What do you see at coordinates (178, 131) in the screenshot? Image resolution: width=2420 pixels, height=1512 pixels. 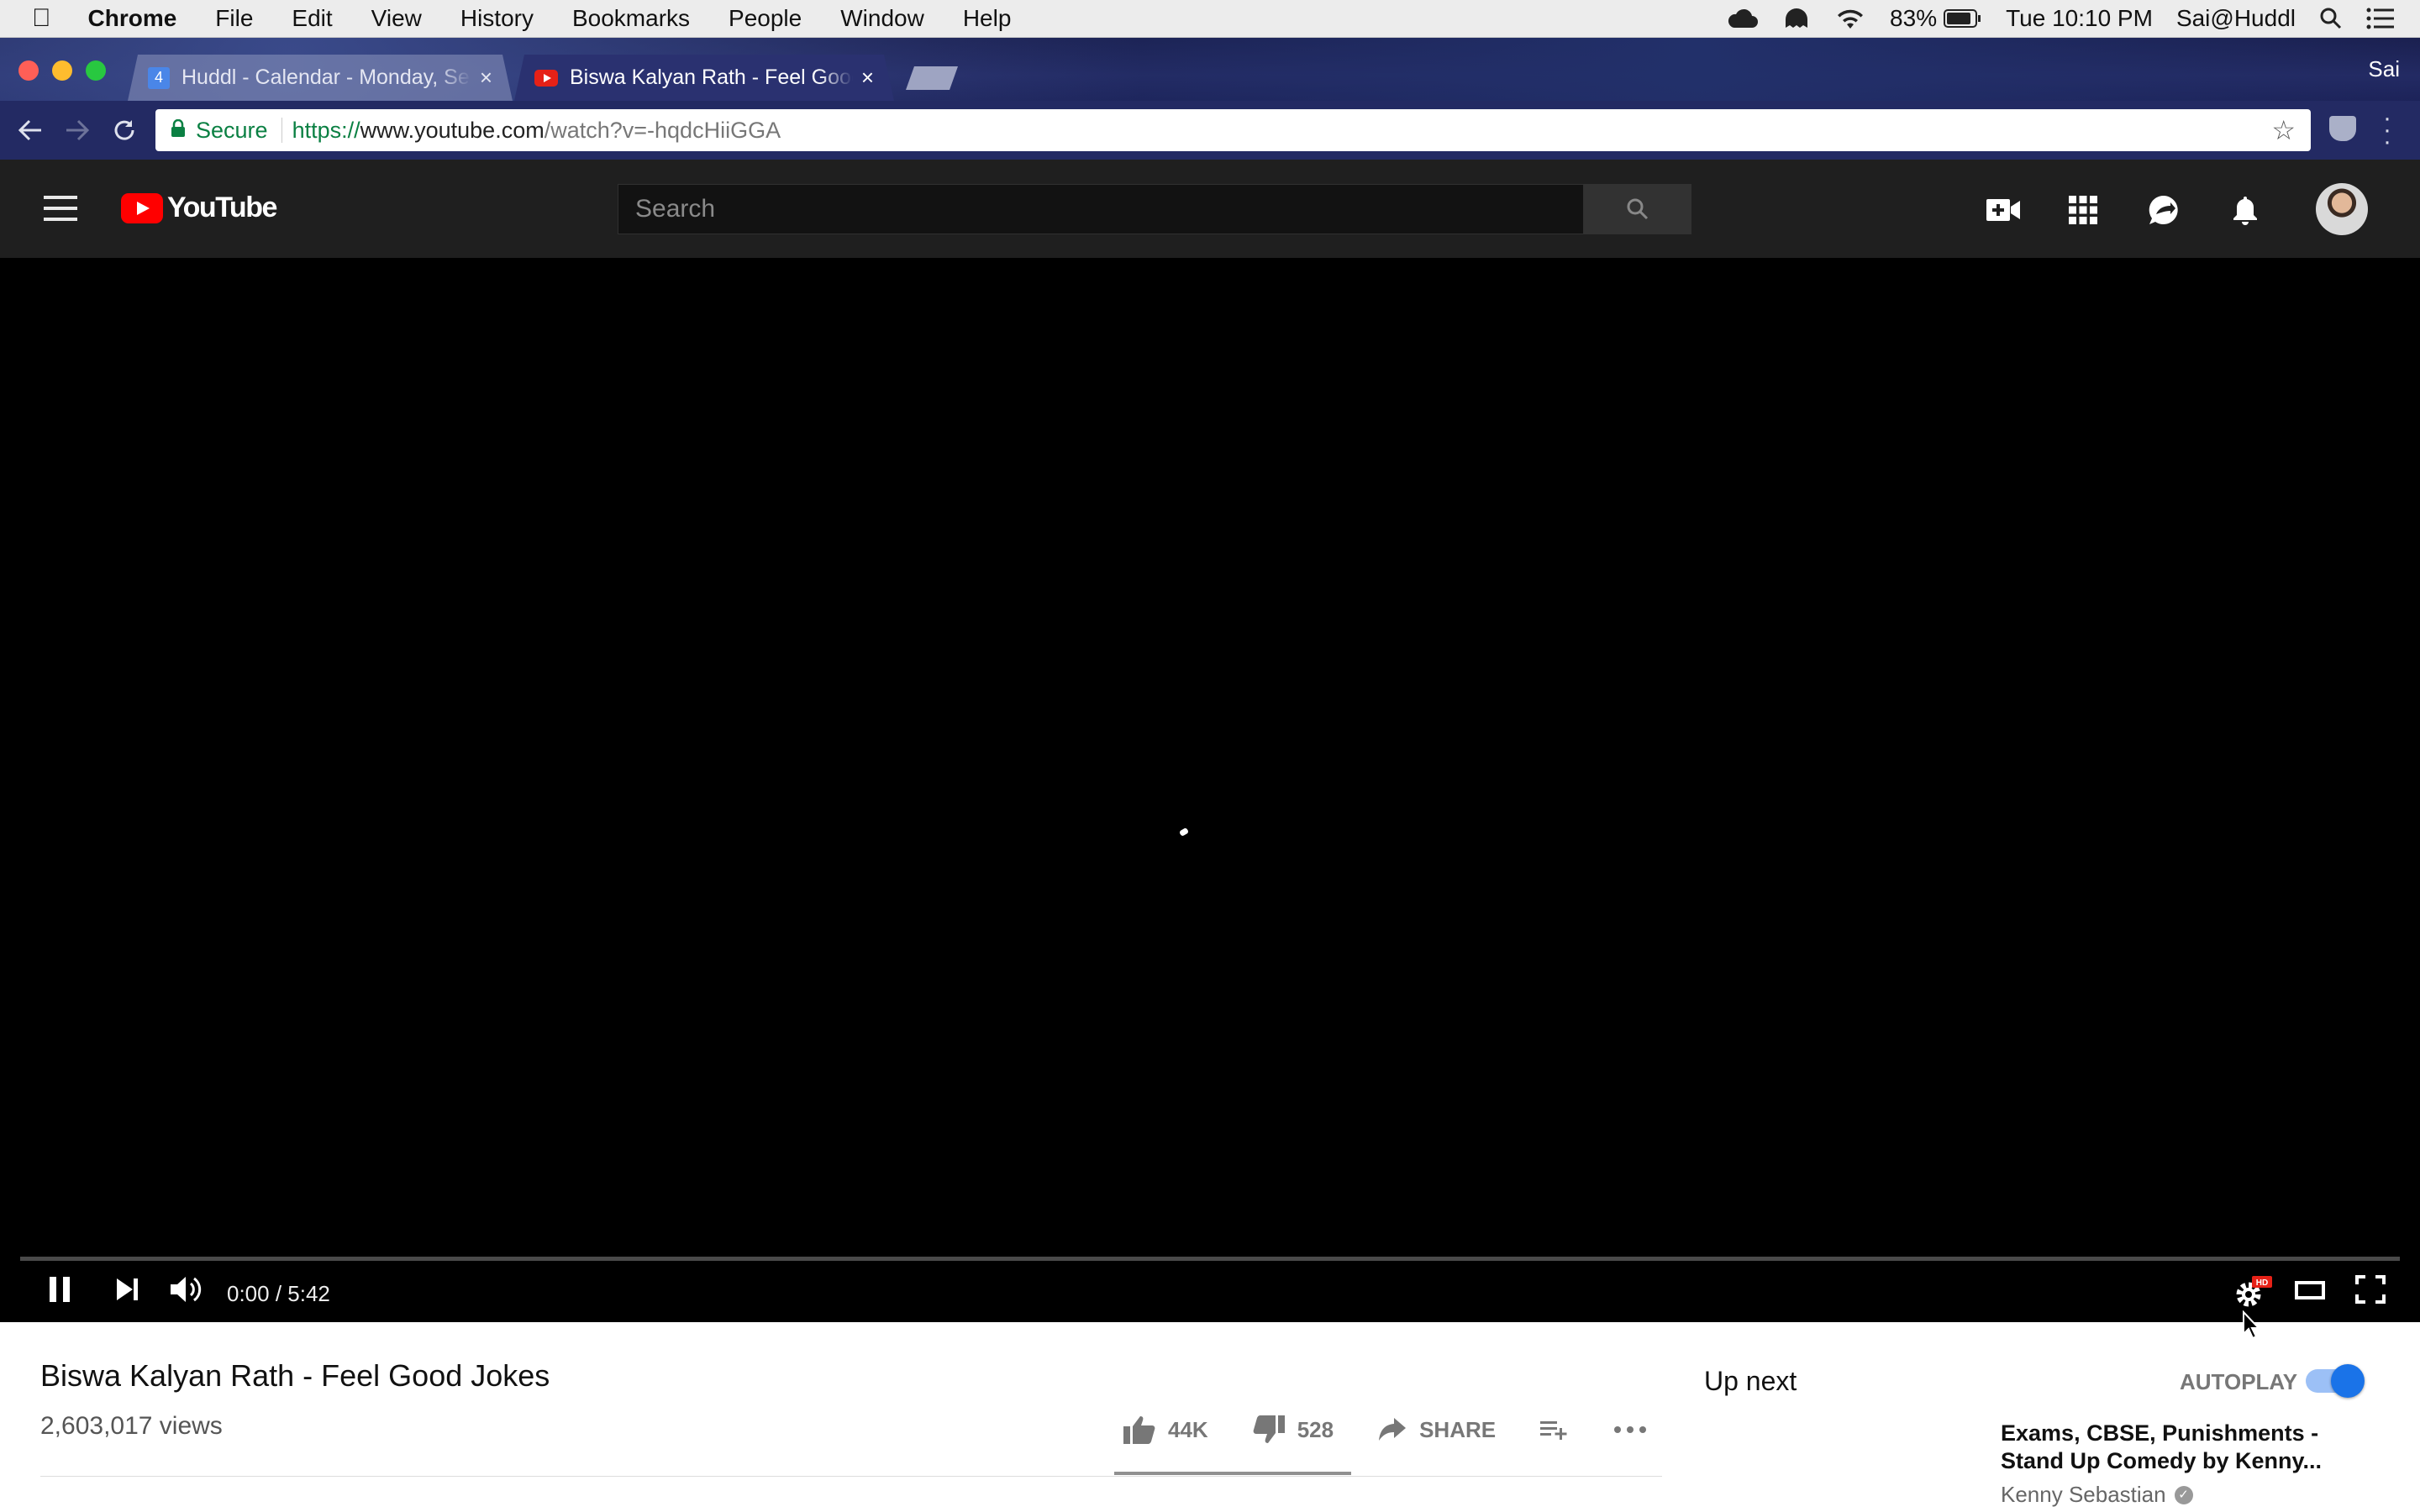 I see `lock-icon` at bounding box center [178, 131].